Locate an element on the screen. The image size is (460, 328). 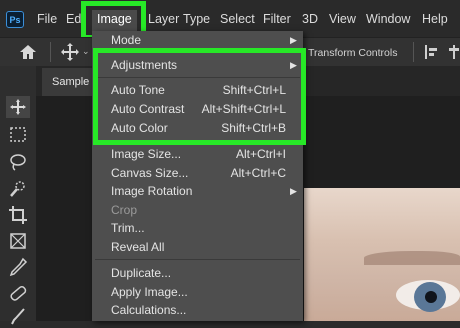
auto-adjustments-highlight-box is located at coordinates (199, 96).